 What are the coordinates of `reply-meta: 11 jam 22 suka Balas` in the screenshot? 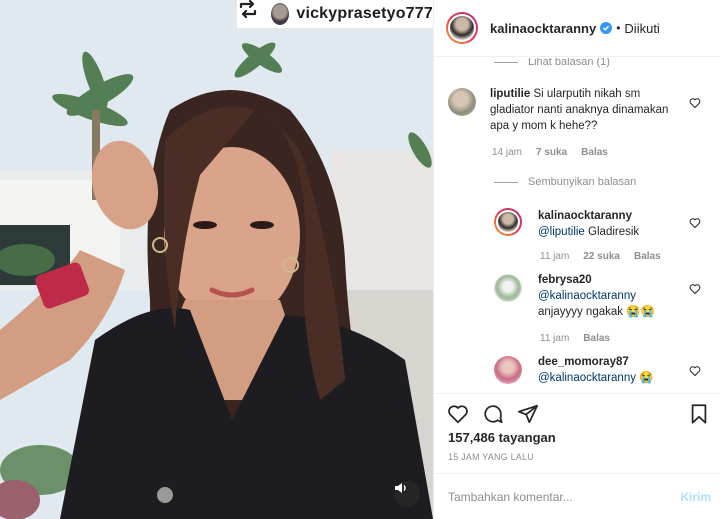 It's located at (600, 256).